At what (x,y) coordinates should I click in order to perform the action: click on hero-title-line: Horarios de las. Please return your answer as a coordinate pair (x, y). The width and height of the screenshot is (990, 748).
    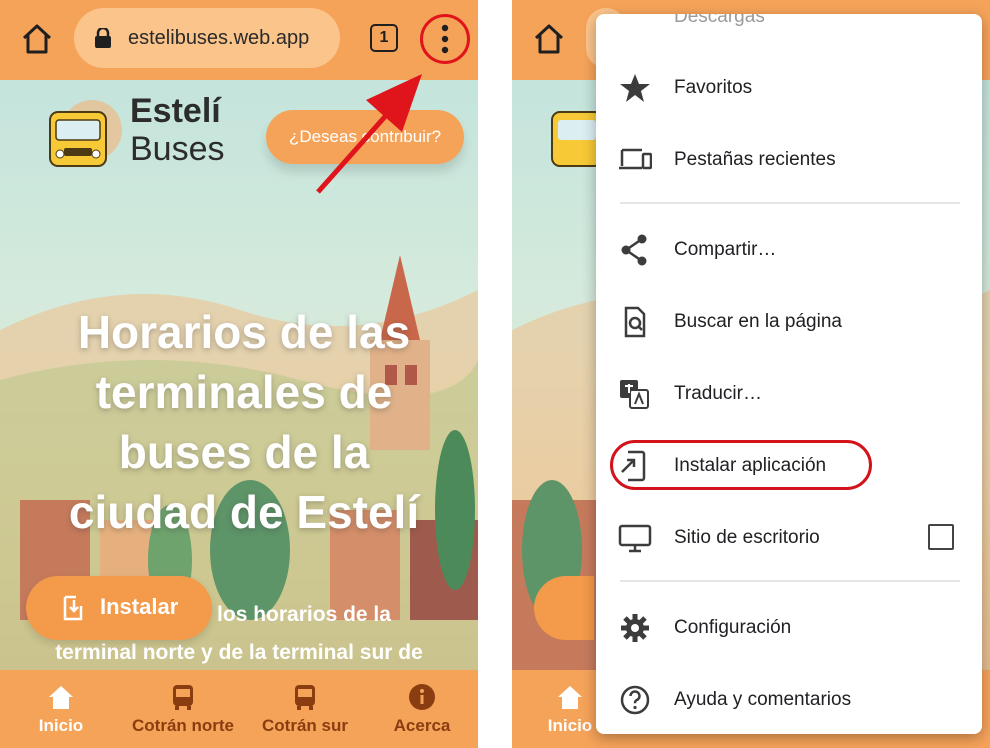
    Looking at the image, I should click on (244, 332).